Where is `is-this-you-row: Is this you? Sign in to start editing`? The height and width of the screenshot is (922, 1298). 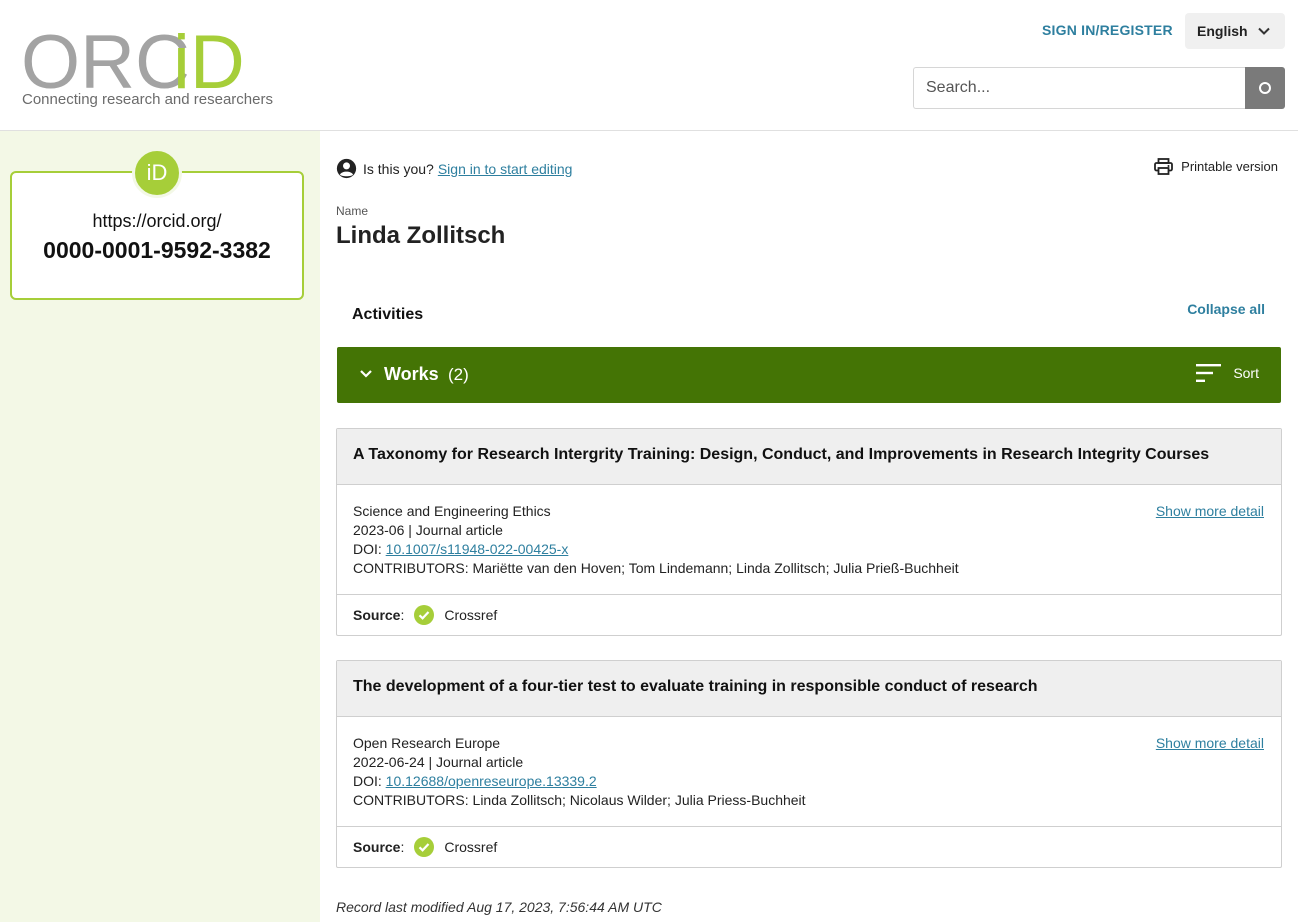 is-this-you-row: Is this you? Sign in to start editing is located at coordinates (454, 168).